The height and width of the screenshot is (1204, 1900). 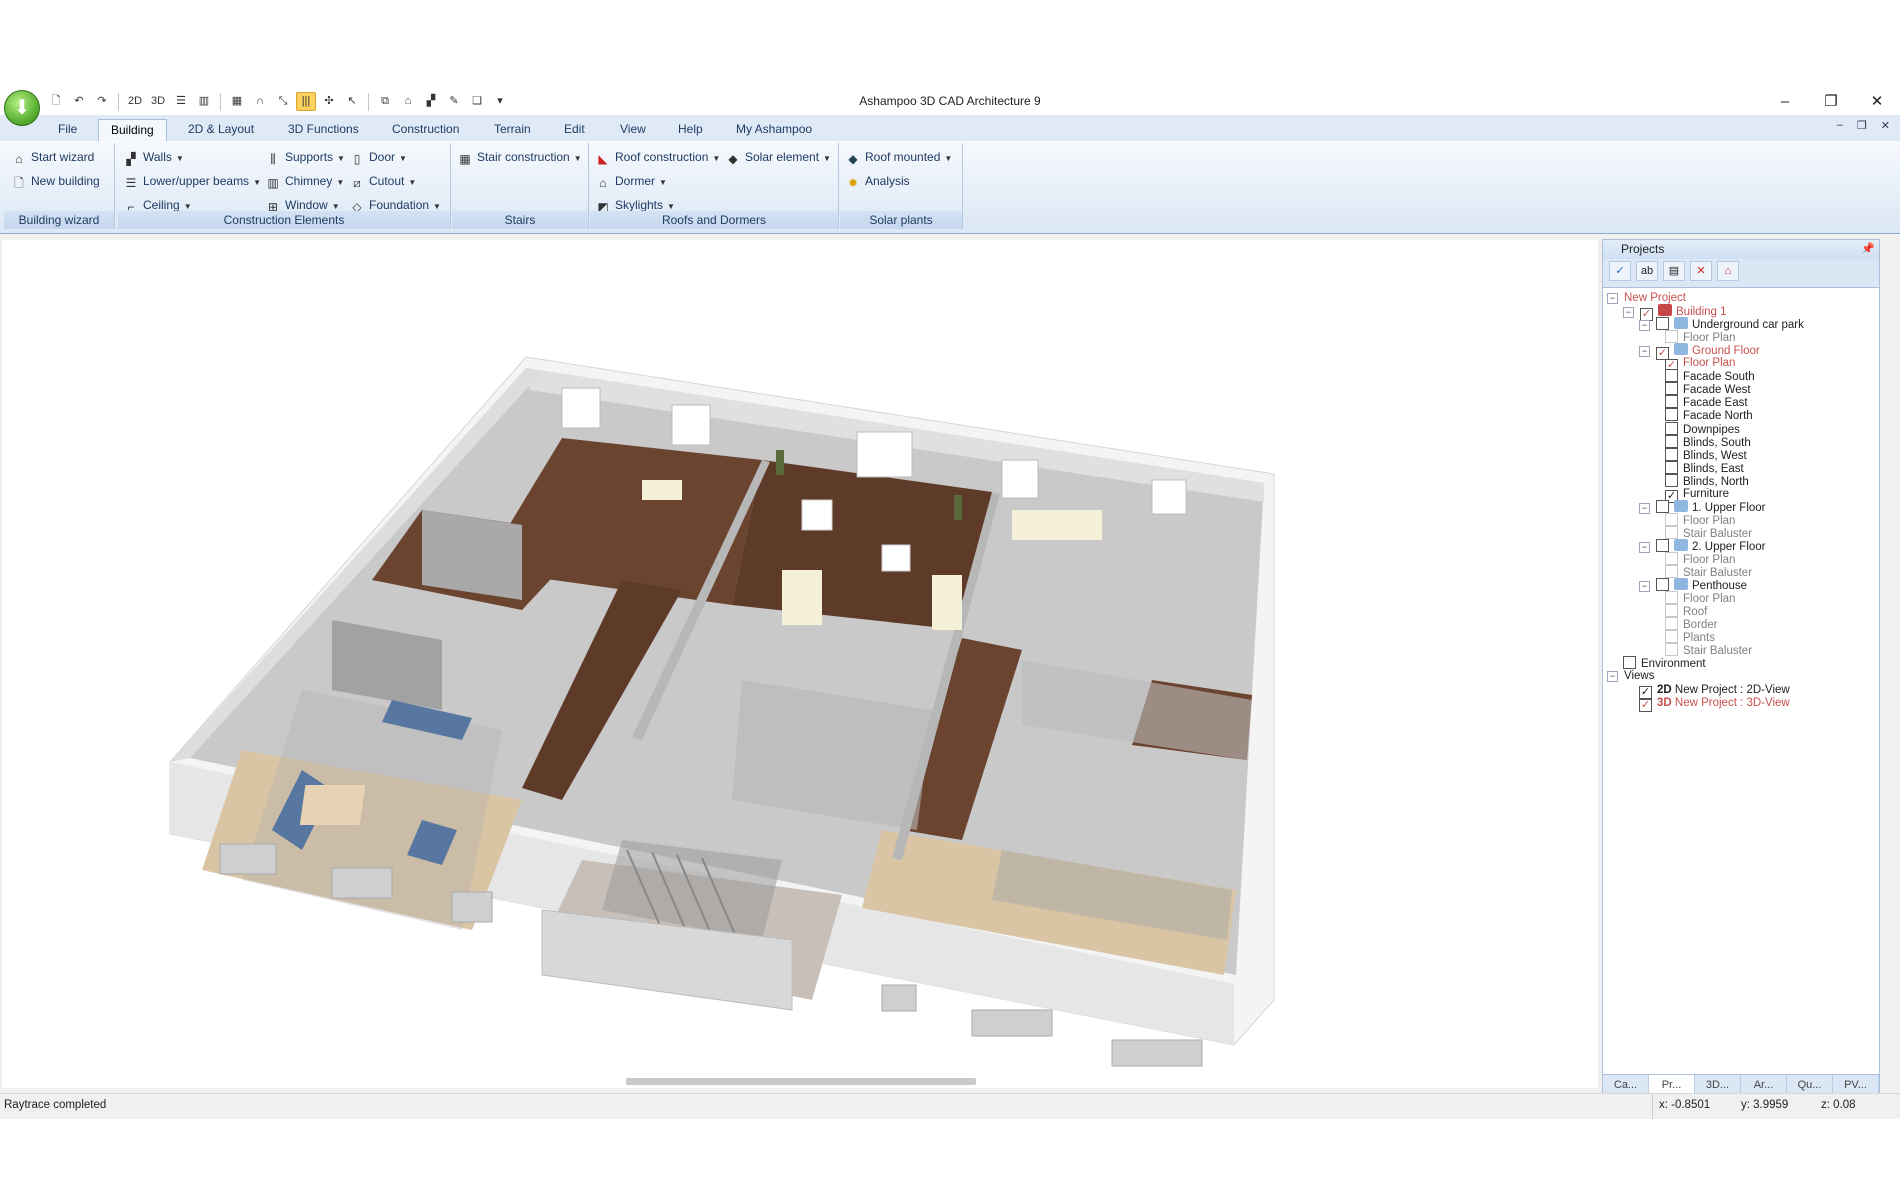 What do you see at coordinates (305, 157) in the screenshot?
I see `supports-button: ⫼ Supports ▼` at bounding box center [305, 157].